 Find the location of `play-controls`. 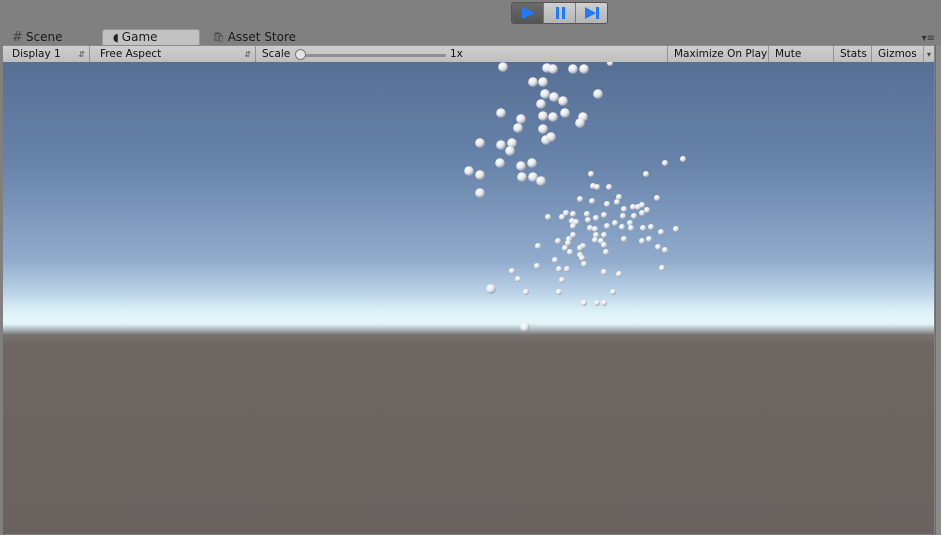

play-controls is located at coordinates (559, 13).